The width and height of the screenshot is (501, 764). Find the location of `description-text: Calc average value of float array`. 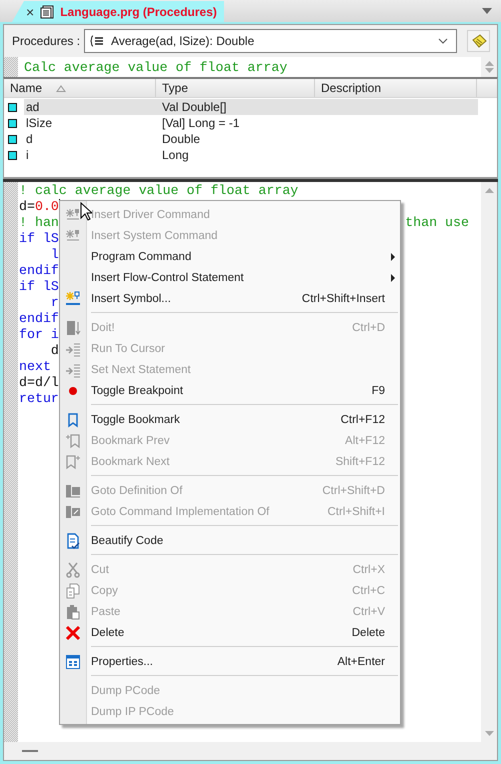

description-text: Calc average value of float array is located at coordinates (155, 67).